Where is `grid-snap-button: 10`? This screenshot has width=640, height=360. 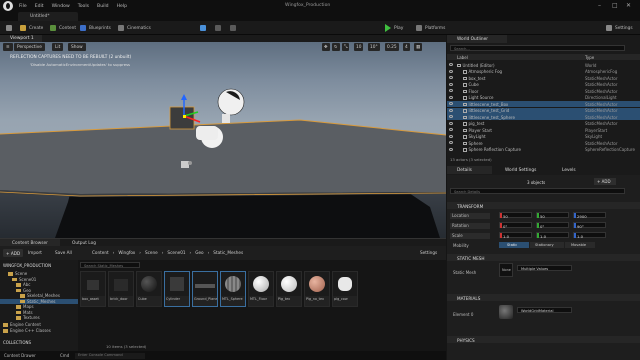
grid-snap-button: 10 is located at coordinates (359, 47).